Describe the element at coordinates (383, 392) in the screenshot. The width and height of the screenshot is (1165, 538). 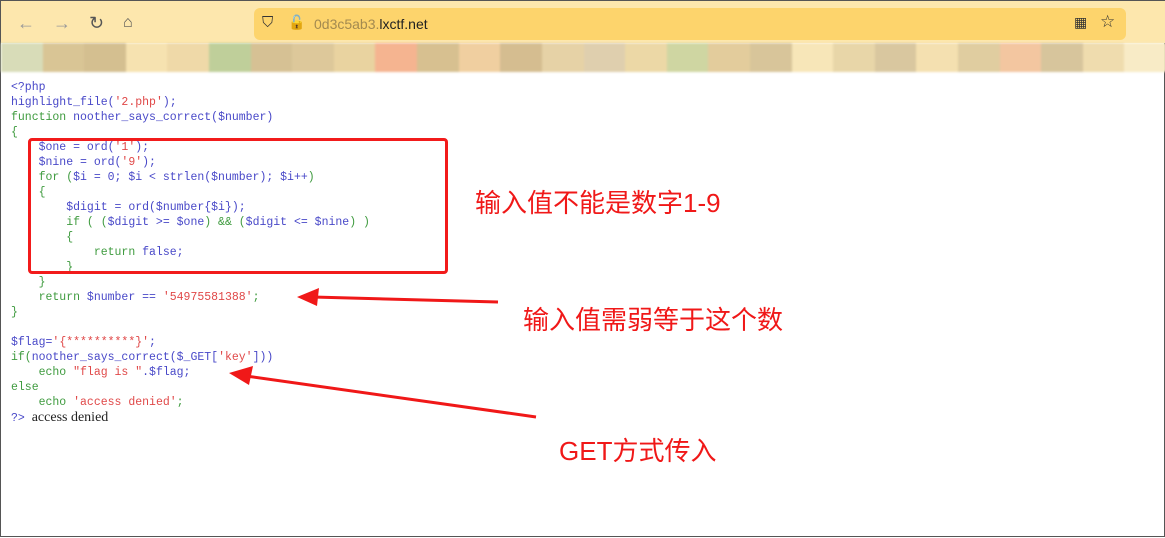
I see `arrow-to-echo` at that location.